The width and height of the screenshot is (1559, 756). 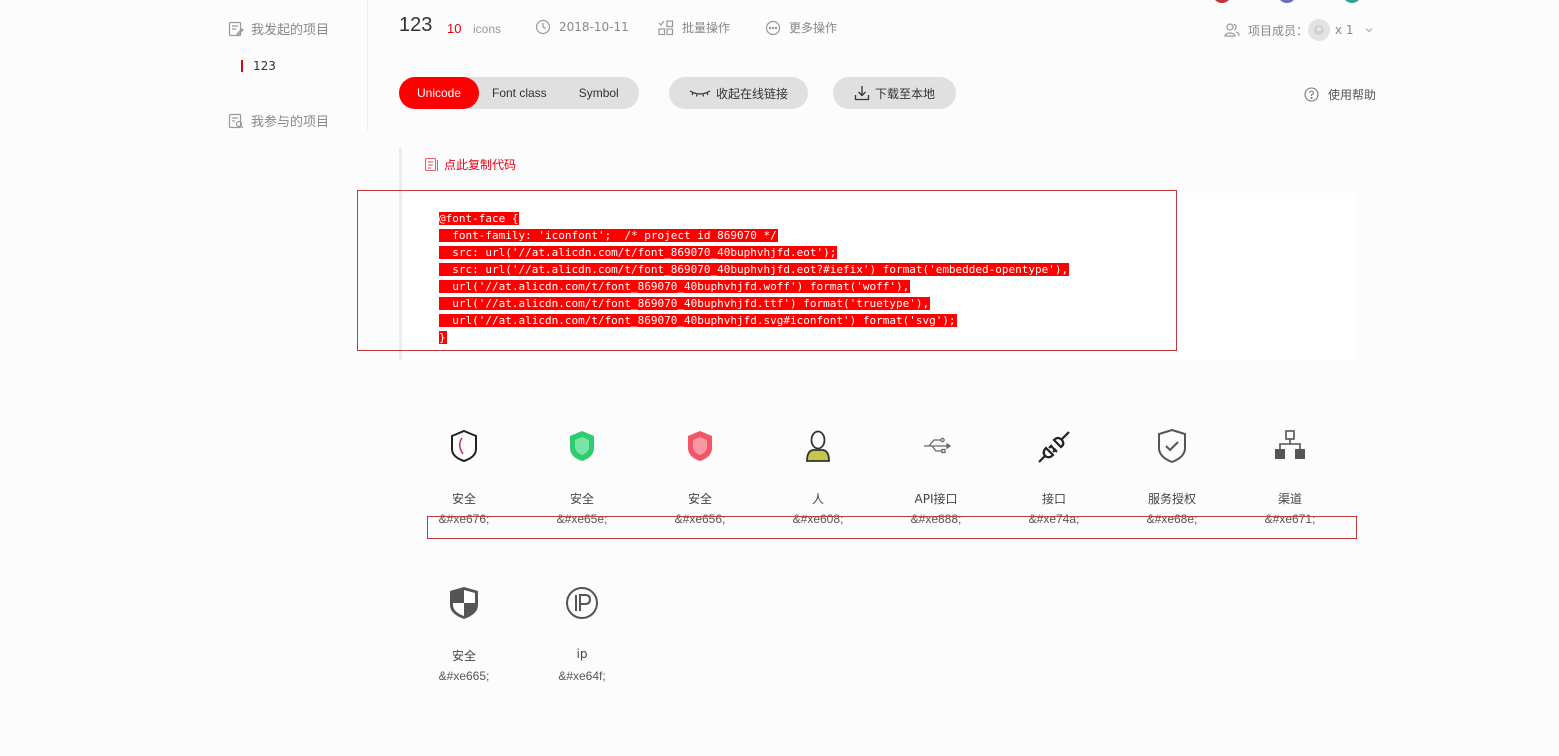 I want to click on sidebar-my-projects-label: 我发起的项目, so click(x=290, y=30).